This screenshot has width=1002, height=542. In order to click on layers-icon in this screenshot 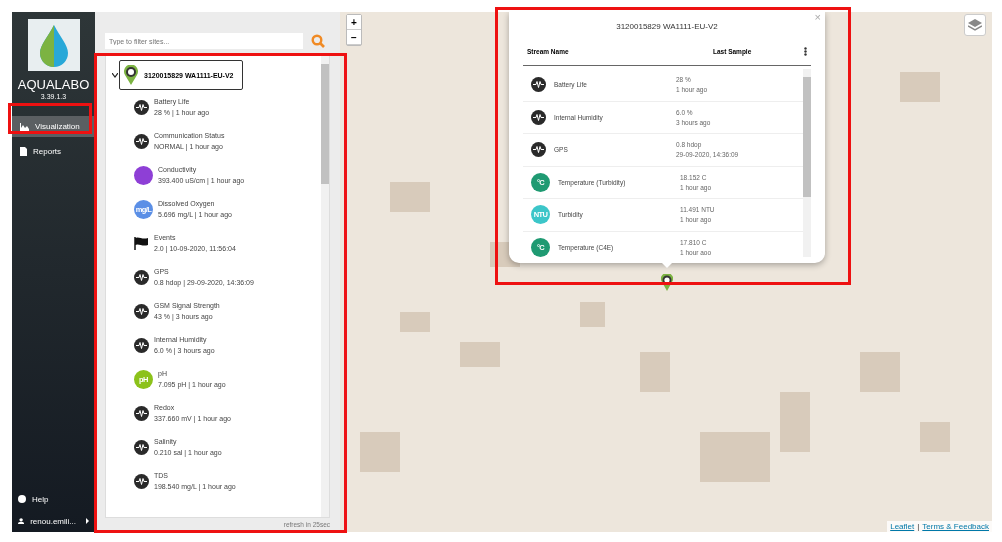, I will do `click(975, 25)`.